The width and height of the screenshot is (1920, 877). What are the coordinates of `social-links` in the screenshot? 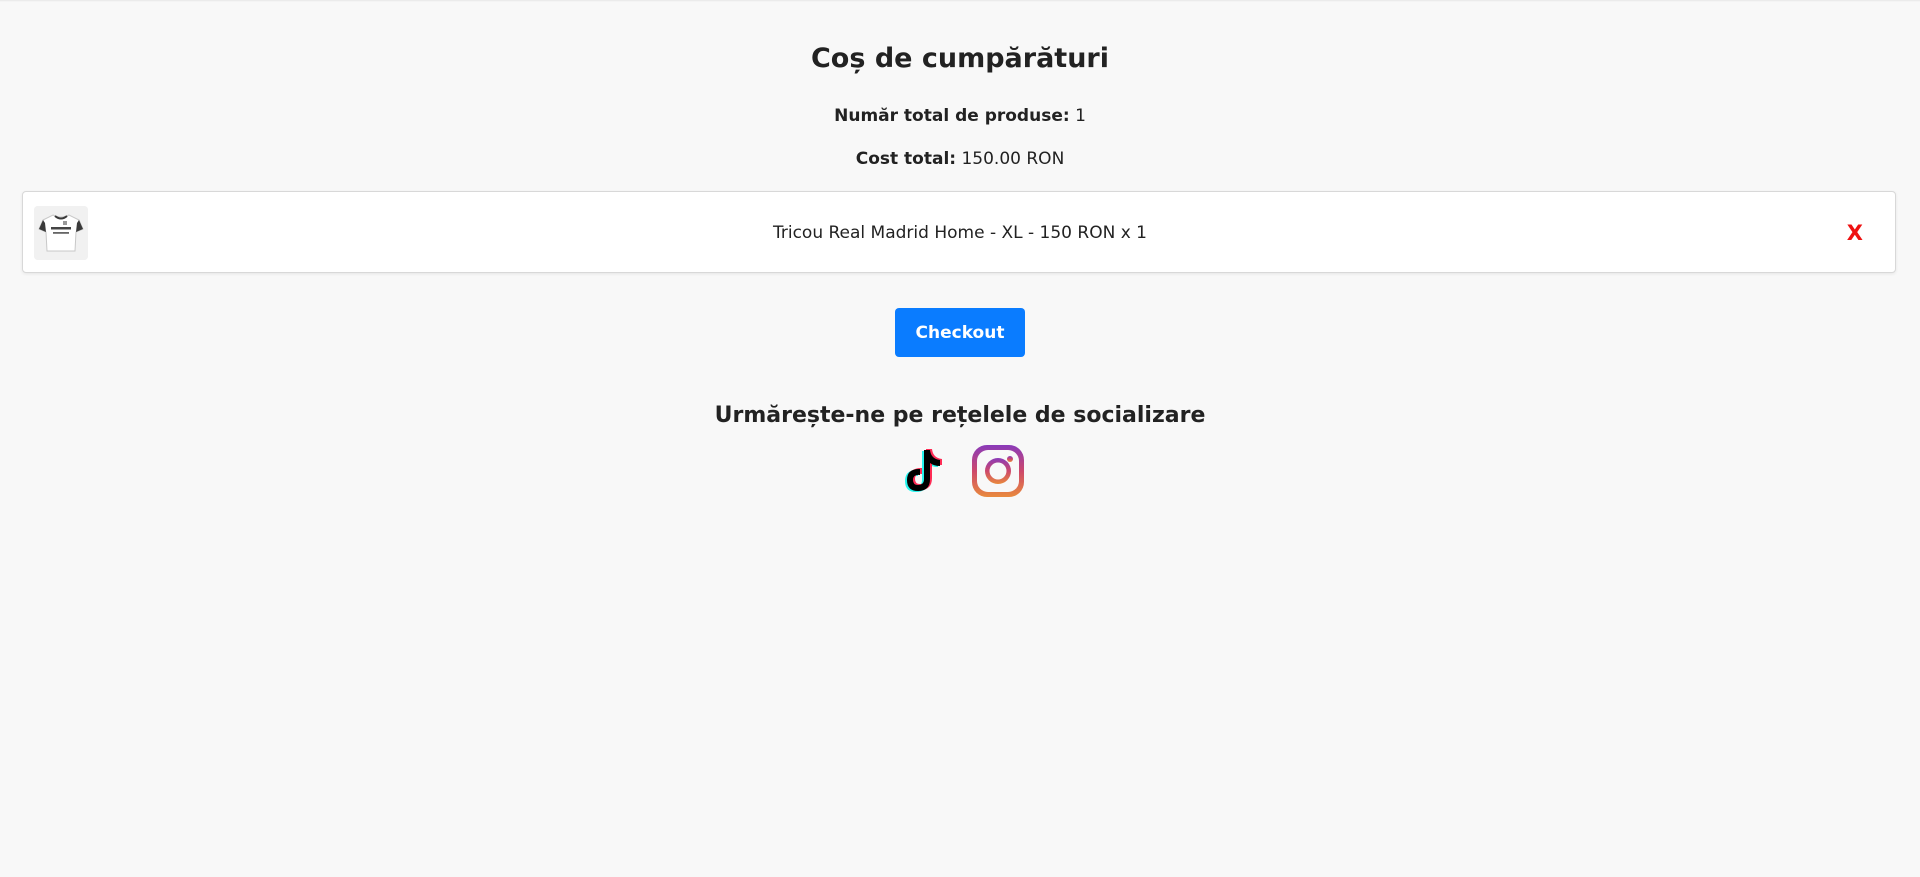 It's located at (963, 473).